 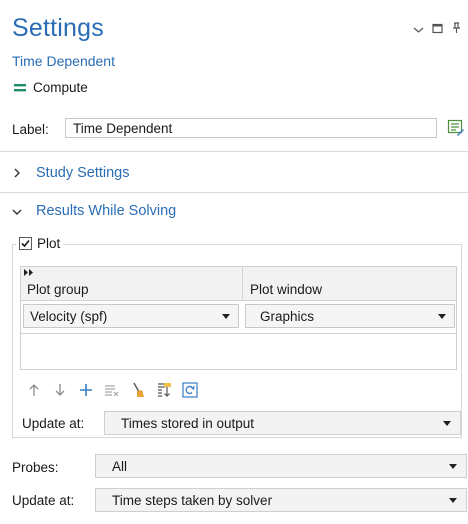 I want to click on minimize-icon, so click(x=418, y=30).